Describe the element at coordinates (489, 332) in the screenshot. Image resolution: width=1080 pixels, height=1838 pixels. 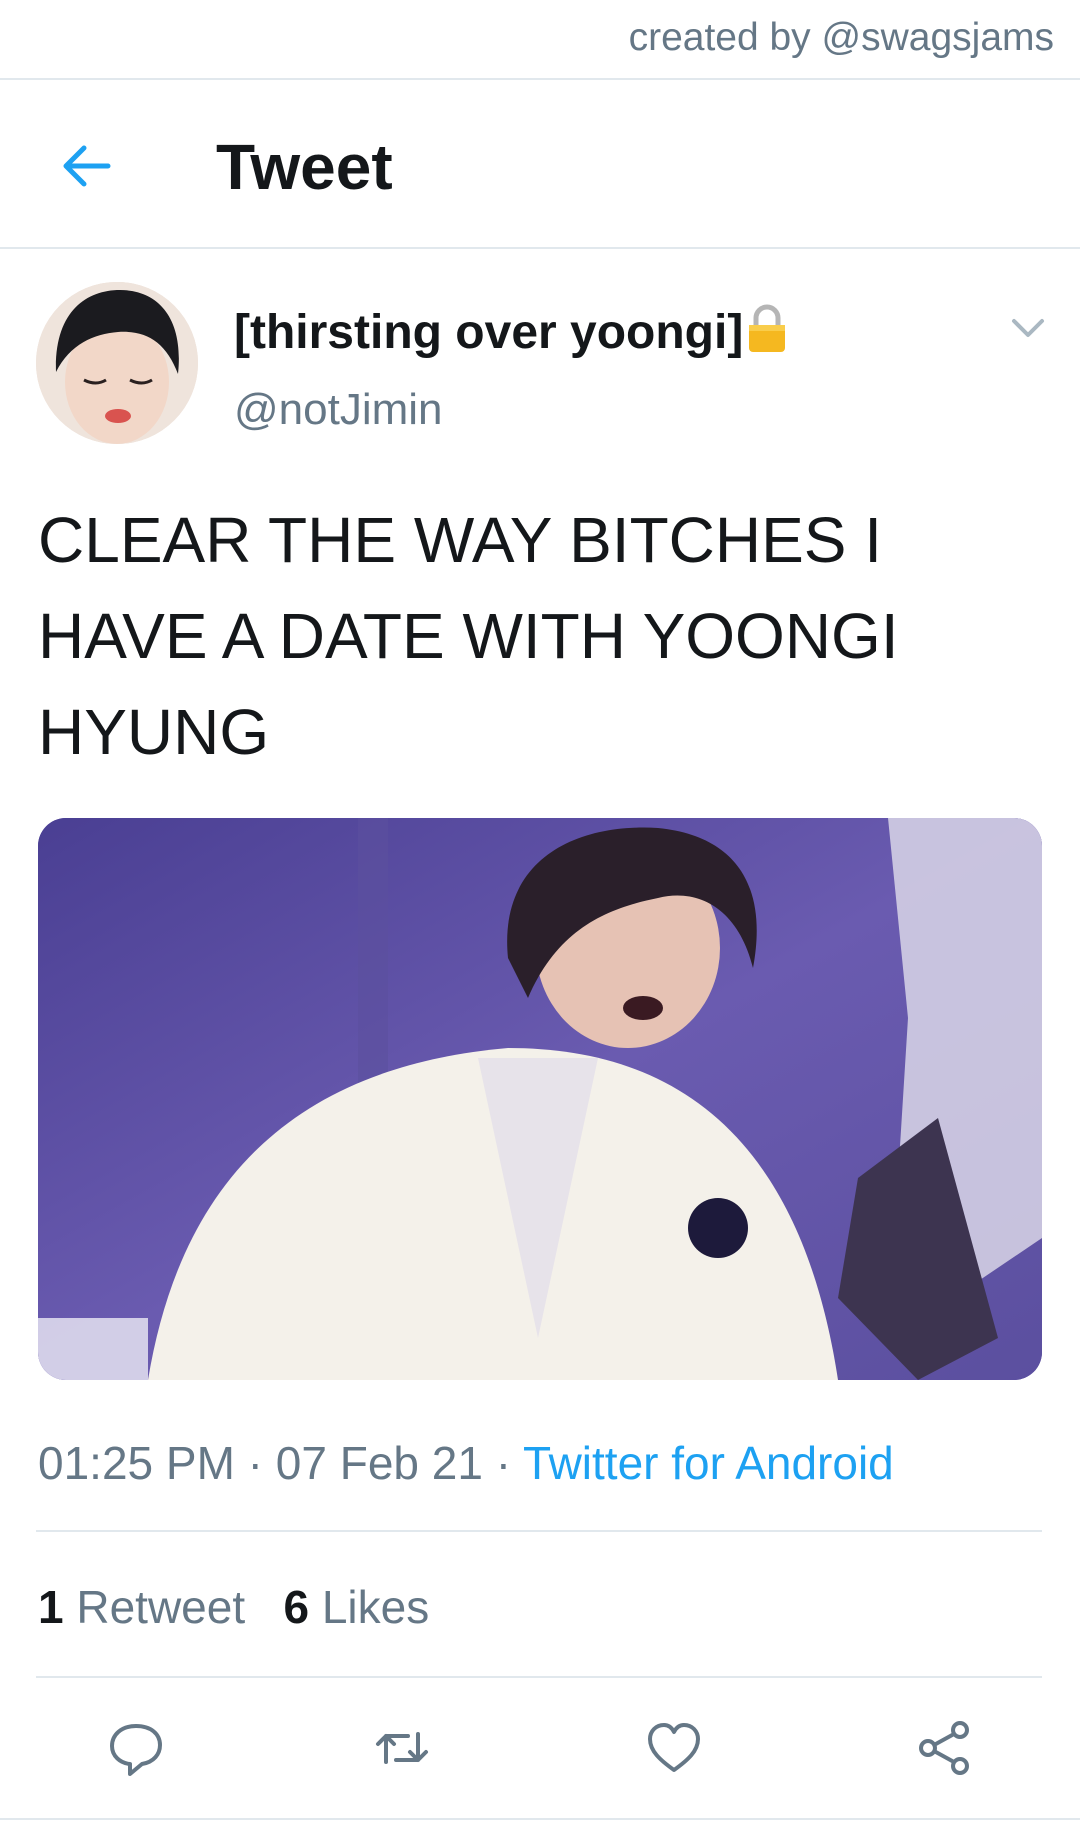
I see `display-name-text: [thirsting over yoongi]` at that location.